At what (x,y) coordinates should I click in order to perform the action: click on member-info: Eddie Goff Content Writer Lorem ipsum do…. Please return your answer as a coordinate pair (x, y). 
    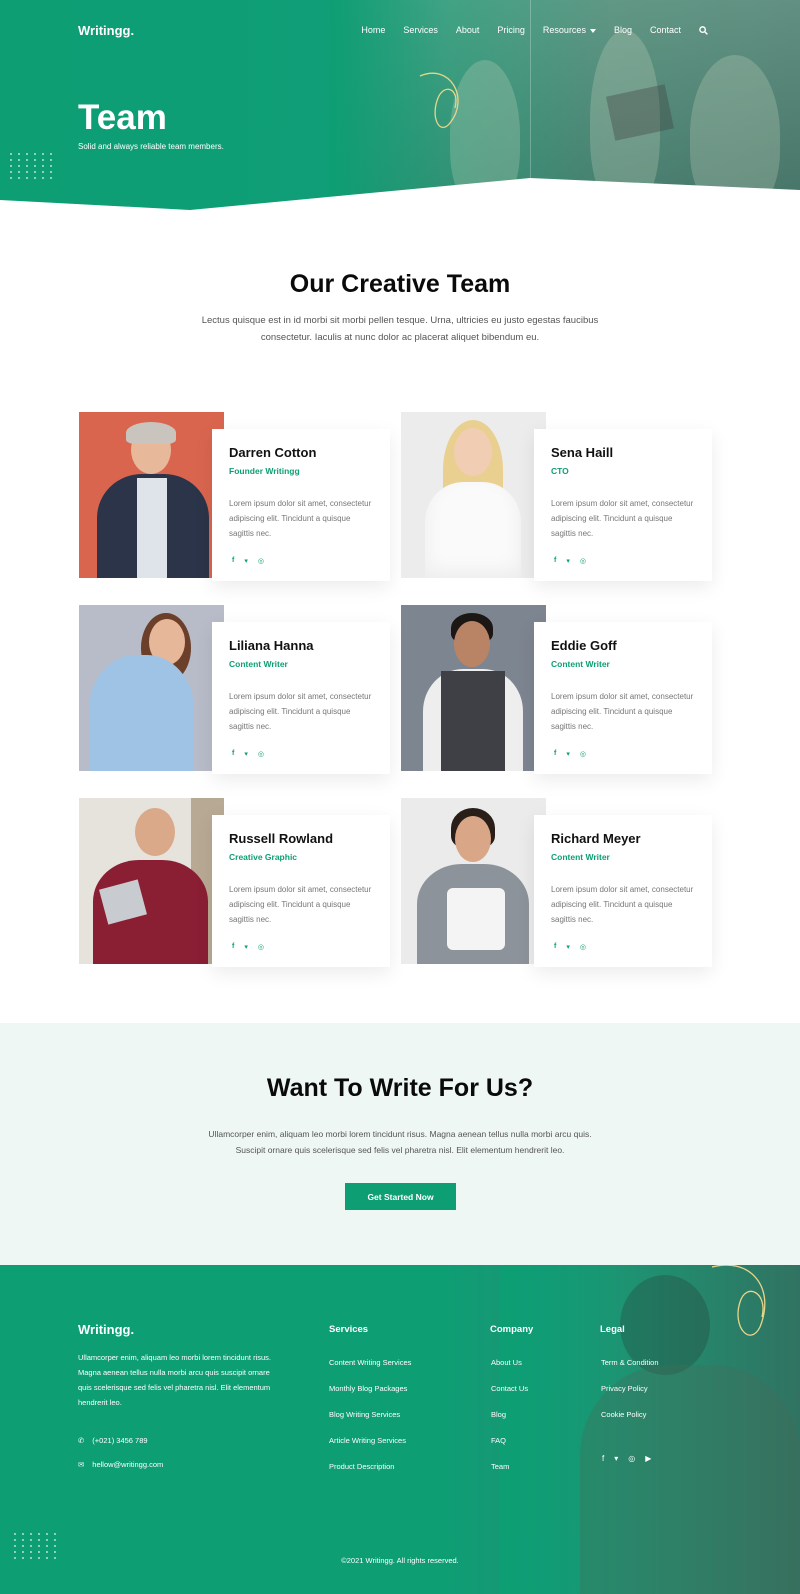
    Looking at the image, I should click on (623, 698).